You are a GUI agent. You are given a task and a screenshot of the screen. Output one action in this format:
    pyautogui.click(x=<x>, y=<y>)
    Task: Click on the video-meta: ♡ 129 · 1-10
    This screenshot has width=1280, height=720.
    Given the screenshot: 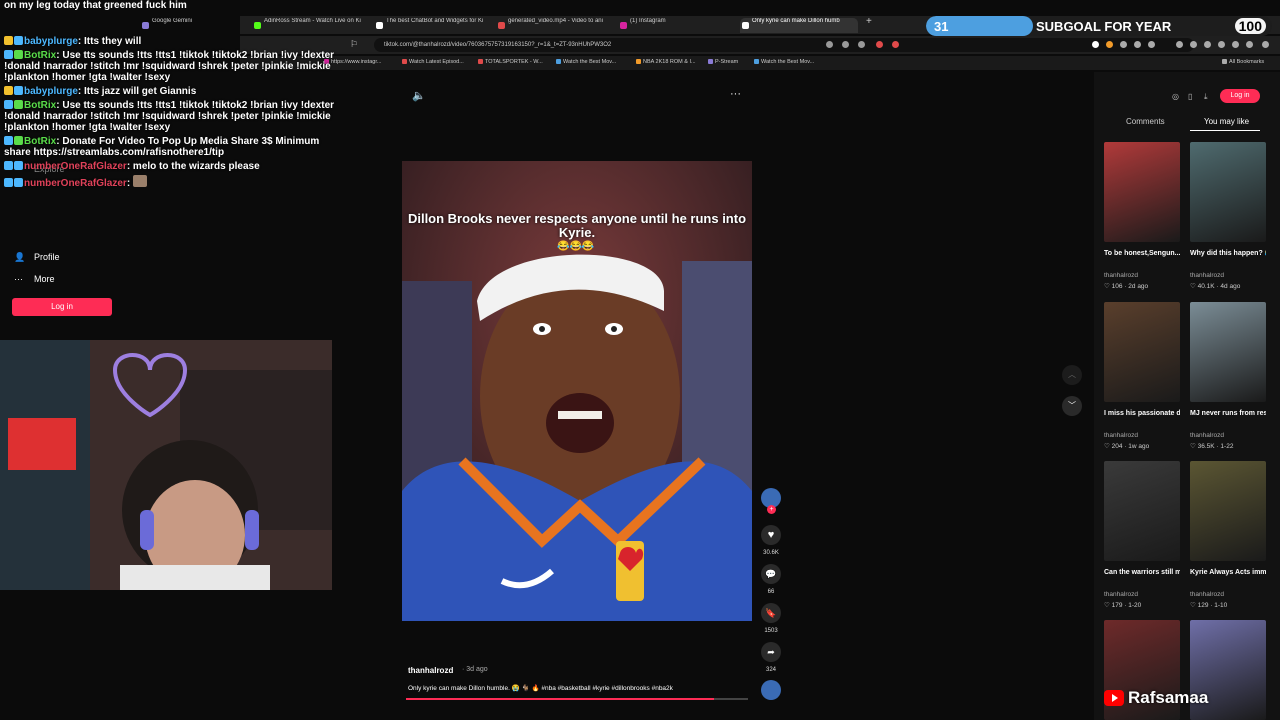 What is the action you would take?
    pyautogui.click(x=1209, y=605)
    